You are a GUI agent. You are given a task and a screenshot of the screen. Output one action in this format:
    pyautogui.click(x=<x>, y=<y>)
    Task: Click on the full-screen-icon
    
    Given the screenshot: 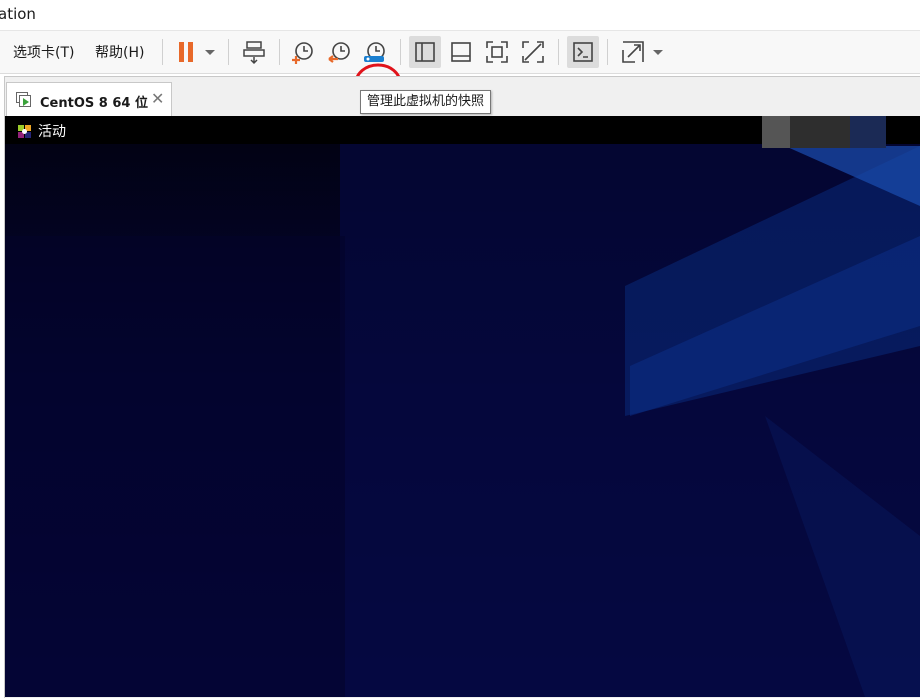 What is the action you would take?
    pyautogui.click(x=497, y=52)
    